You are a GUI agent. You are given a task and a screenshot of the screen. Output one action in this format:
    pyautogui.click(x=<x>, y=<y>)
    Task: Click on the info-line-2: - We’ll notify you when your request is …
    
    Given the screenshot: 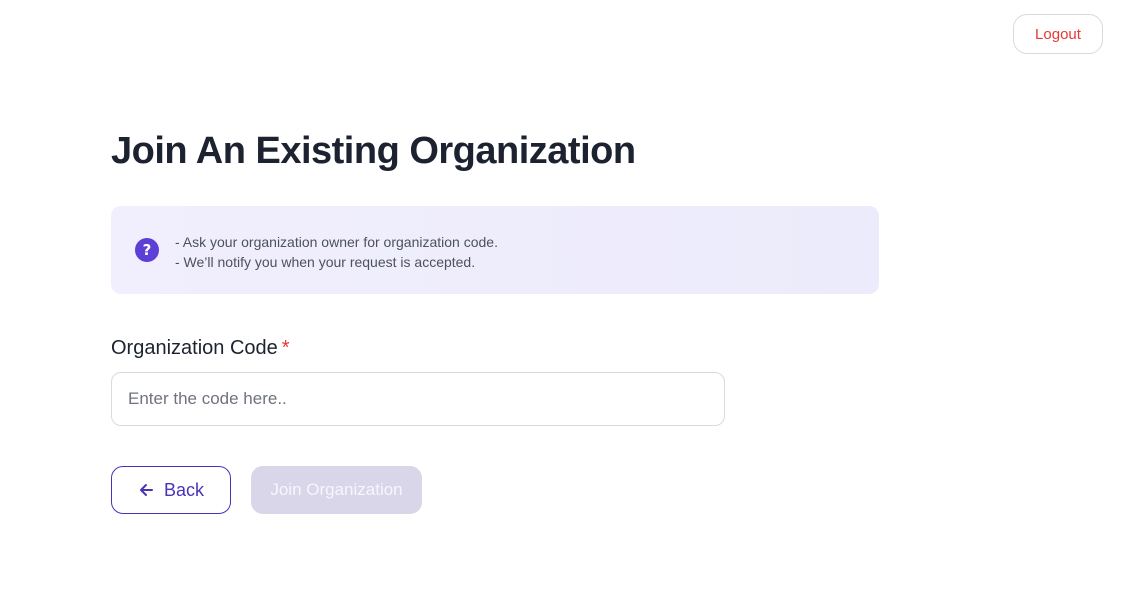 What is the action you would take?
    pyautogui.click(x=325, y=262)
    